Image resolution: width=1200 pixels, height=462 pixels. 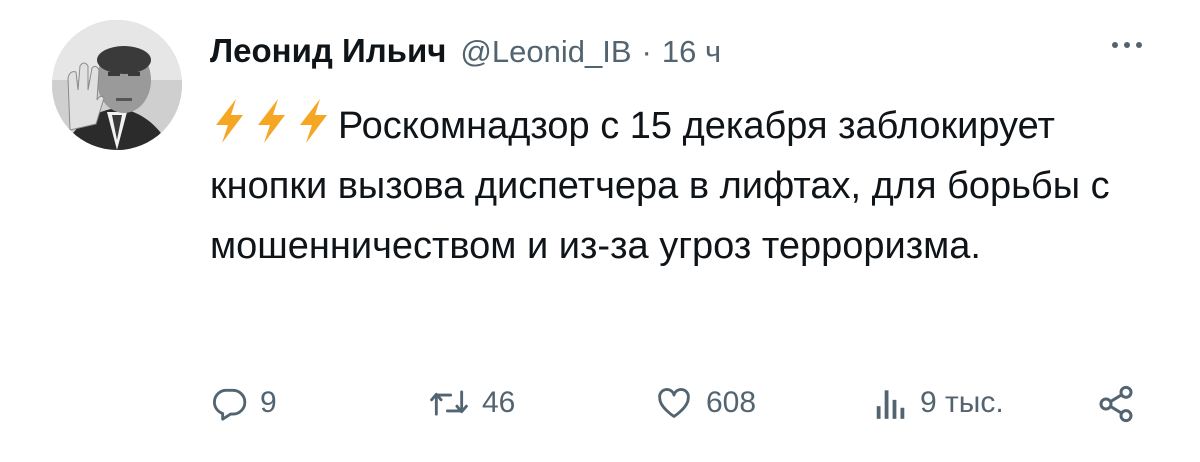 I want to click on share-icon, so click(x=1116, y=404).